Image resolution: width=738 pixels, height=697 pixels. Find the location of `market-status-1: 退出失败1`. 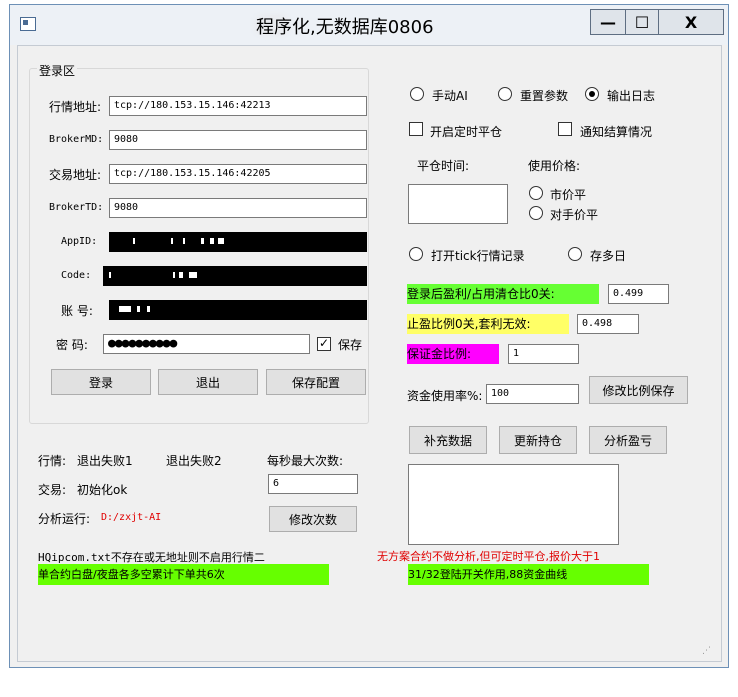

market-status-1: 退出失败1 is located at coordinates (105, 461).